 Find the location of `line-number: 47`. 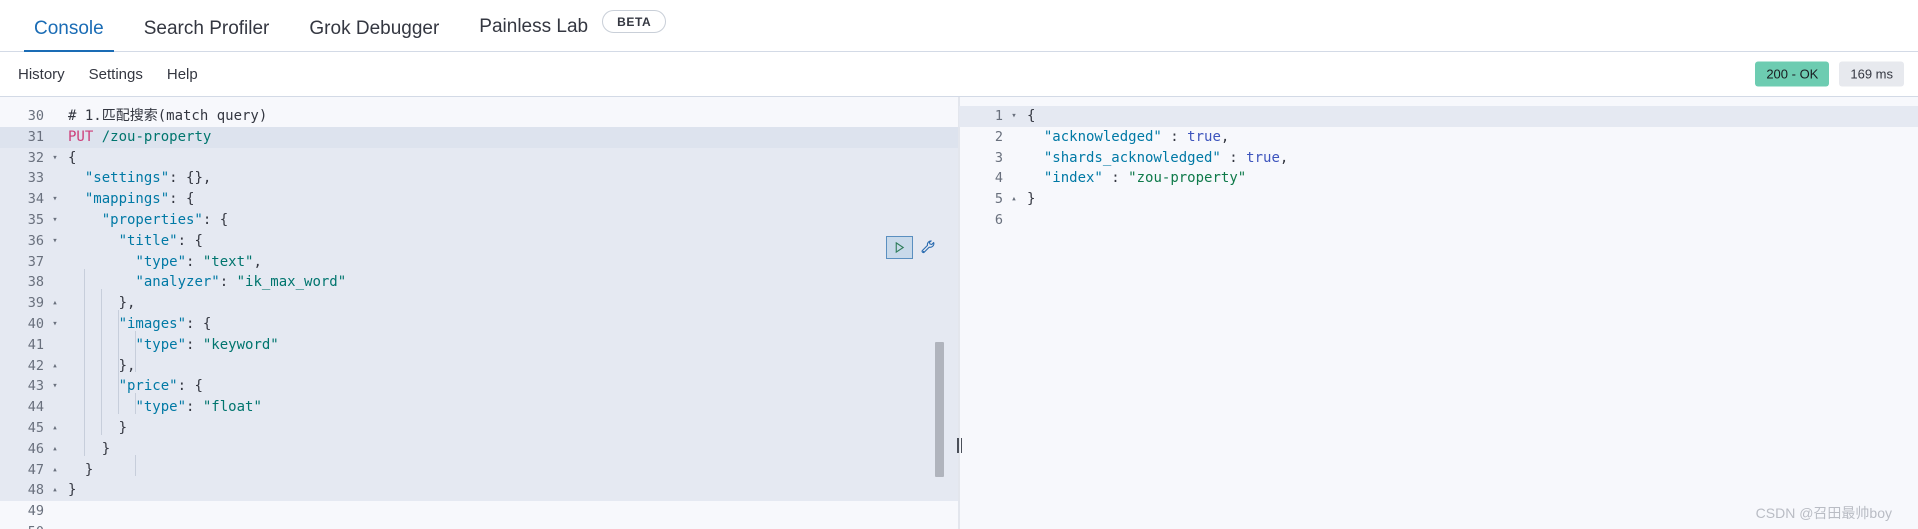

line-number: 47 is located at coordinates (35, 469).